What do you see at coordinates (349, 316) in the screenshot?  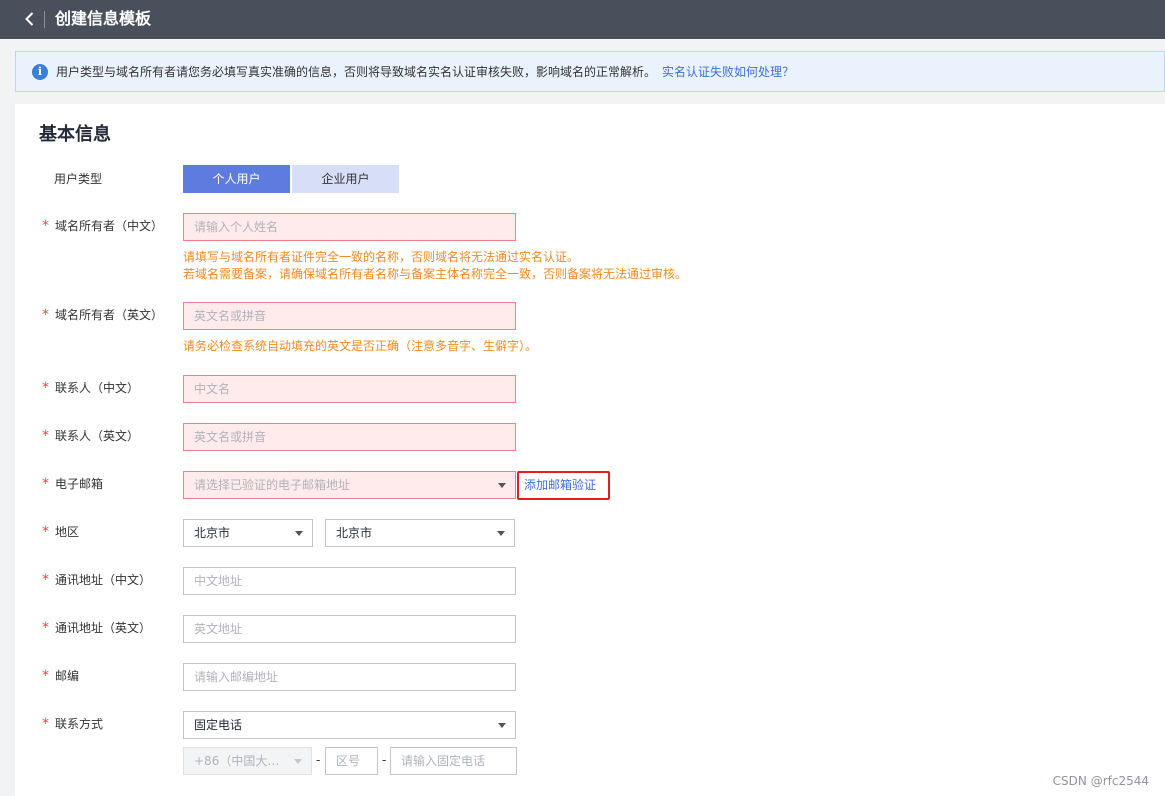 I see `owner-en-input: 英文名或拼音` at bounding box center [349, 316].